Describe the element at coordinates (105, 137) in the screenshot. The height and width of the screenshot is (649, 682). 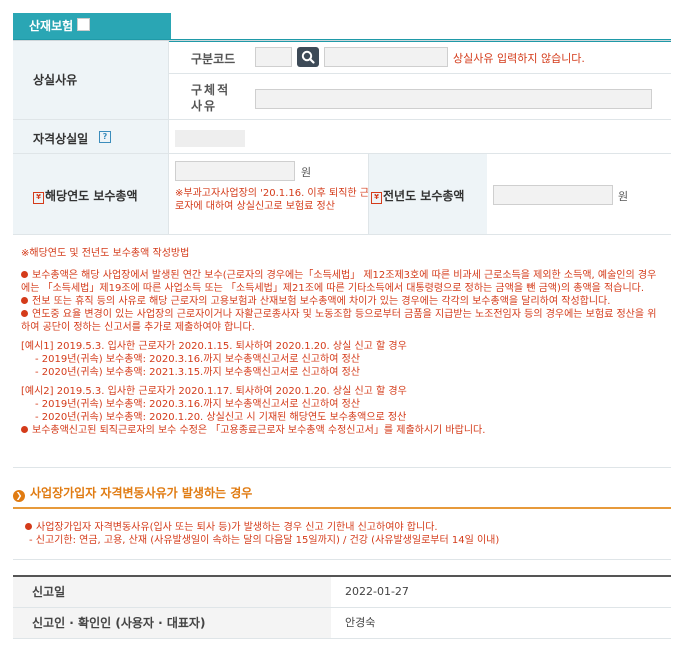
I see `help-icon: ?` at that location.